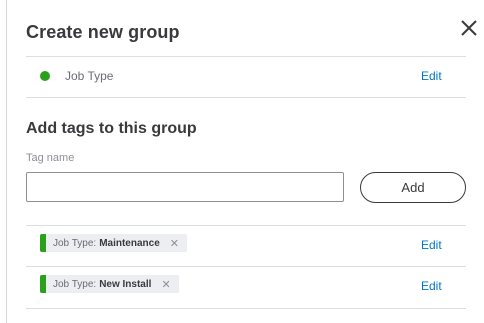 The height and width of the screenshot is (323, 484). I want to click on tag-chip-new-install: Job Type: New Install ✕, so click(109, 284).